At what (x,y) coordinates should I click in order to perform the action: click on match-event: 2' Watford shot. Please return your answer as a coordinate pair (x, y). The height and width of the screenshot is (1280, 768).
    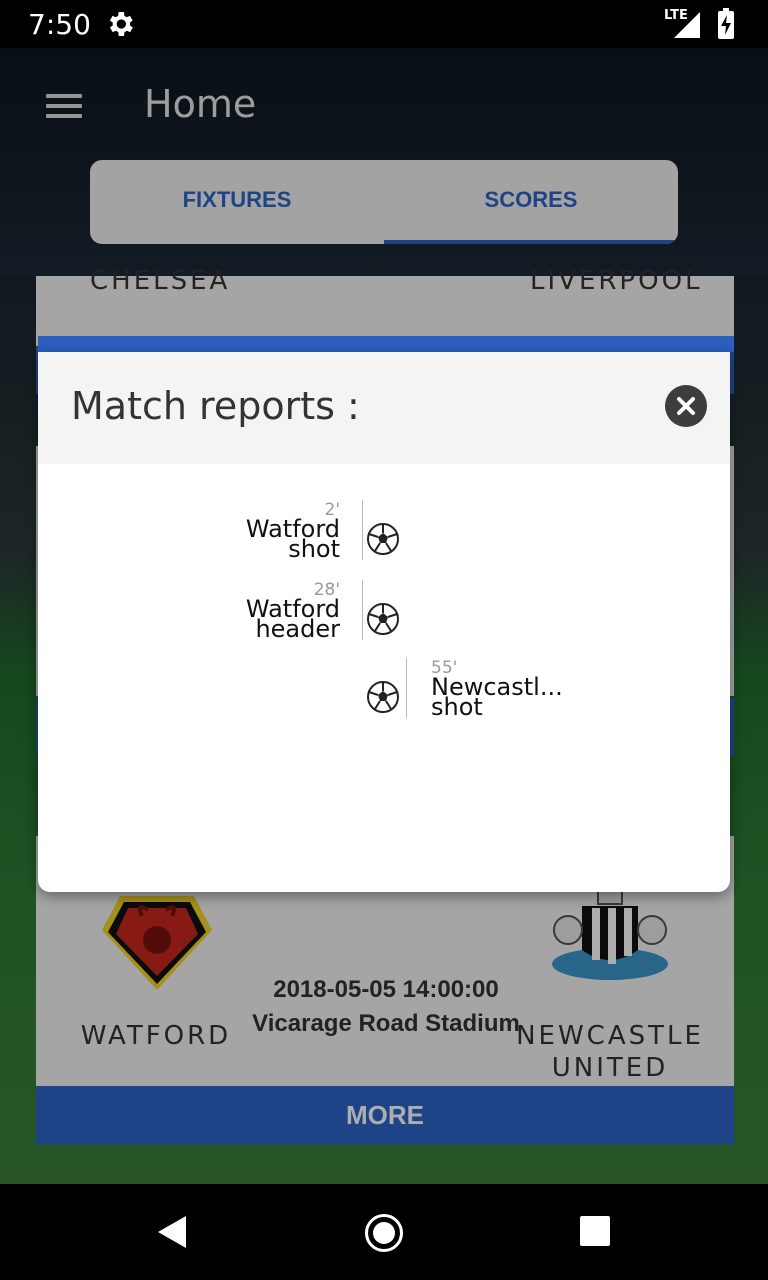
    Looking at the image, I should click on (384, 531).